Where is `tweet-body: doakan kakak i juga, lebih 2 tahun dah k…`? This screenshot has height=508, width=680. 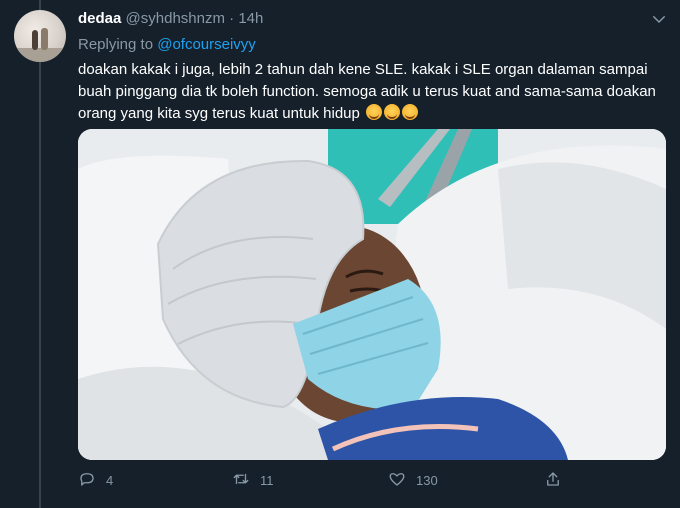
tweet-body: doakan kakak i juga, lebih 2 tahun dah k… is located at coordinates (368, 92).